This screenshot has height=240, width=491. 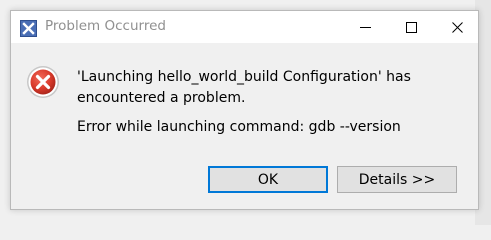 I want to click on eclipse-x-icon, so click(x=28, y=28).